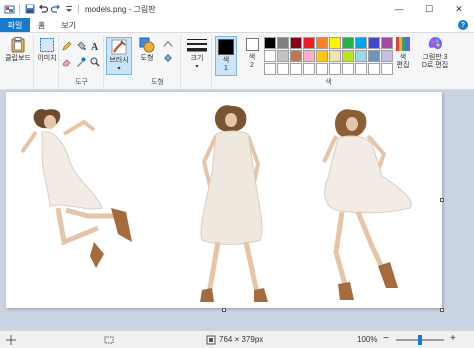  What do you see at coordinates (68, 25) in the screenshot?
I see `tab-view: 보기` at bounding box center [68, 25].